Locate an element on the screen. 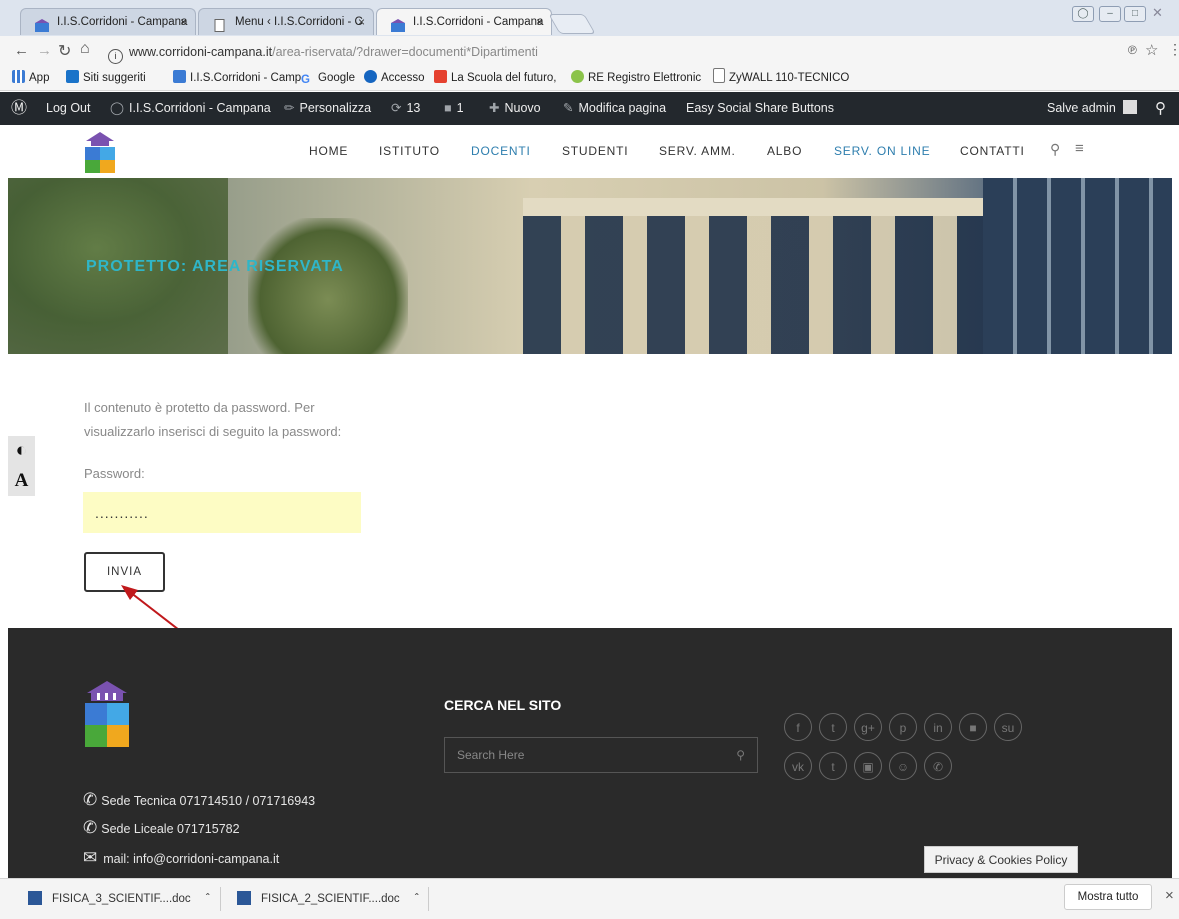  word-doc-icon is located at coordinates (244, 898).